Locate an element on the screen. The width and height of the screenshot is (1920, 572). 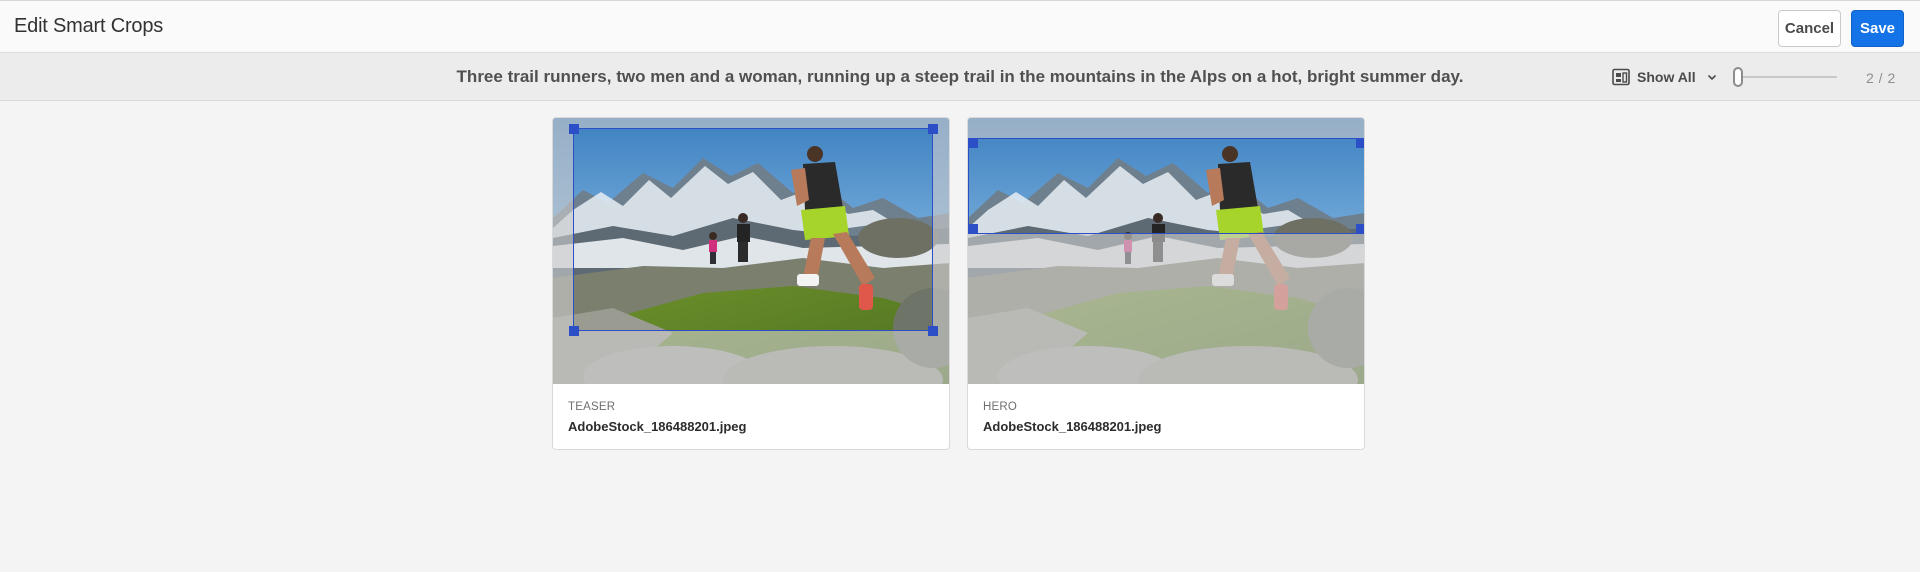
slider-track is located at coordinates (1785, 77).